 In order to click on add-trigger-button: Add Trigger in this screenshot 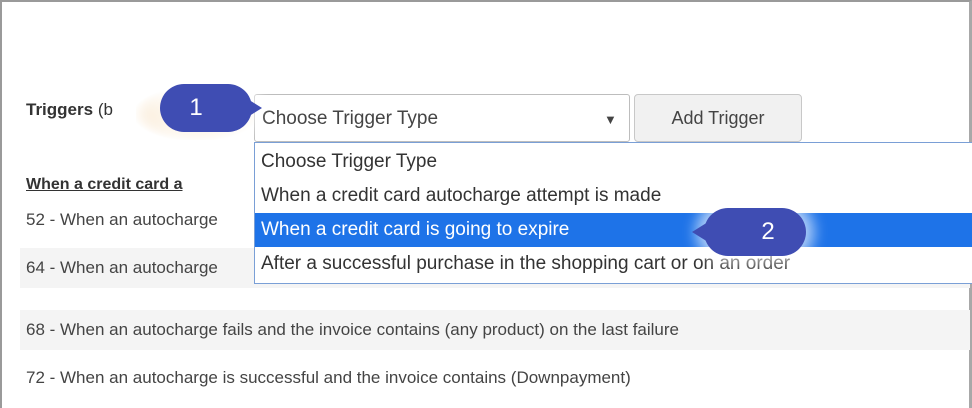, I will do `click(718, 118)`.